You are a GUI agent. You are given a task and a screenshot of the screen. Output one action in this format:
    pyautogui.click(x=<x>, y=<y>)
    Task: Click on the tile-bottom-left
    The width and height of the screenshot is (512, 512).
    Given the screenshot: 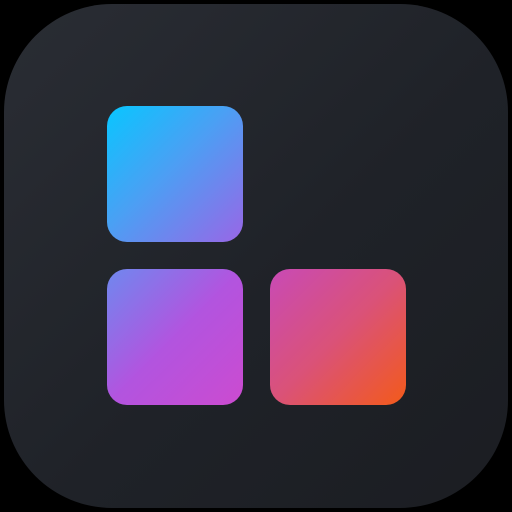 What is the action you would take?
    pyautogui.click(x=175, y=337)
    